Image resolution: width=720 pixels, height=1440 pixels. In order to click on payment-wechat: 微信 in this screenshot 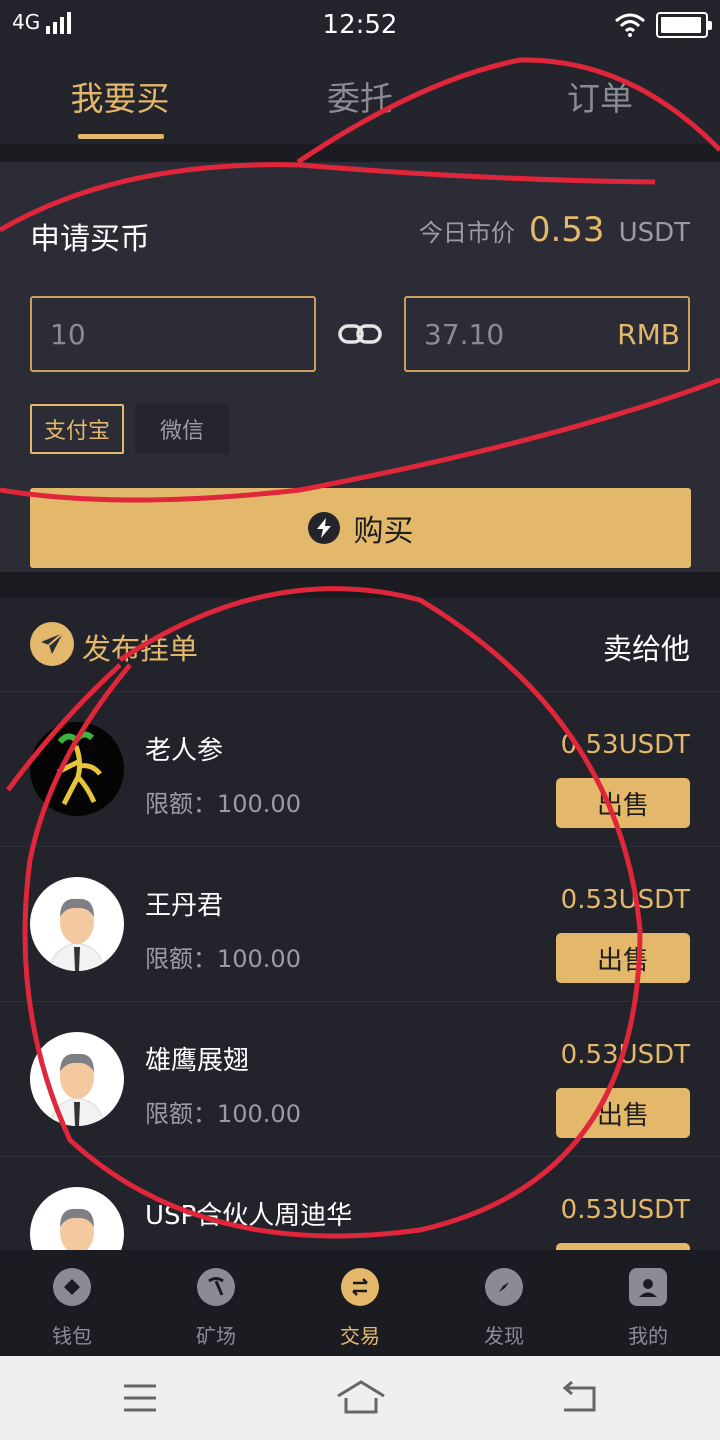, I will do `click(182, 429)`.